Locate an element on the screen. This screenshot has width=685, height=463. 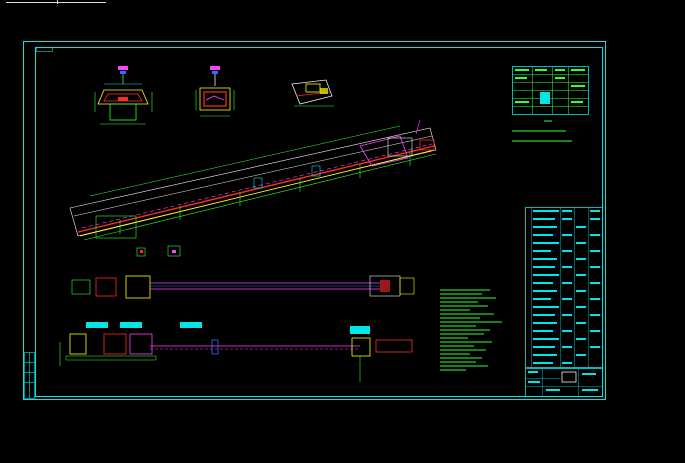
conveyor-elevation is located at coordinates (253, 180).